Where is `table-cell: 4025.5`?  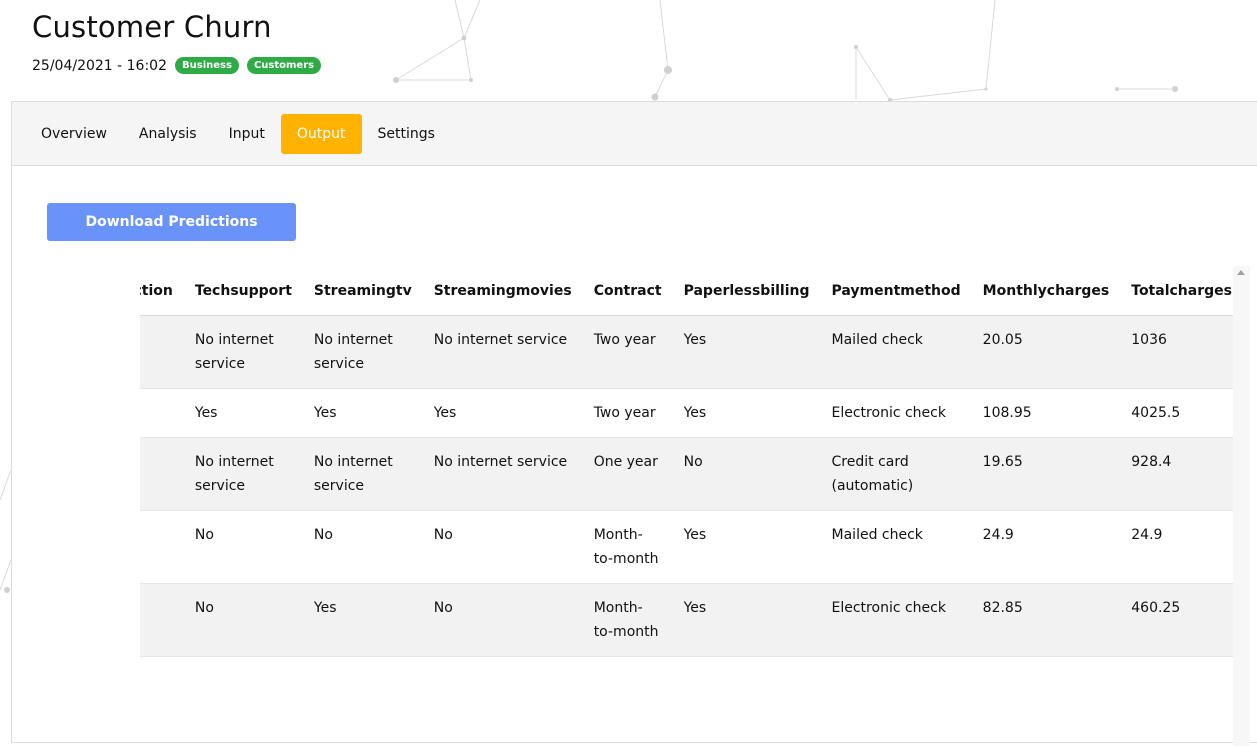 table-cell: 4025.5 is located at coordinates (1176, 413).